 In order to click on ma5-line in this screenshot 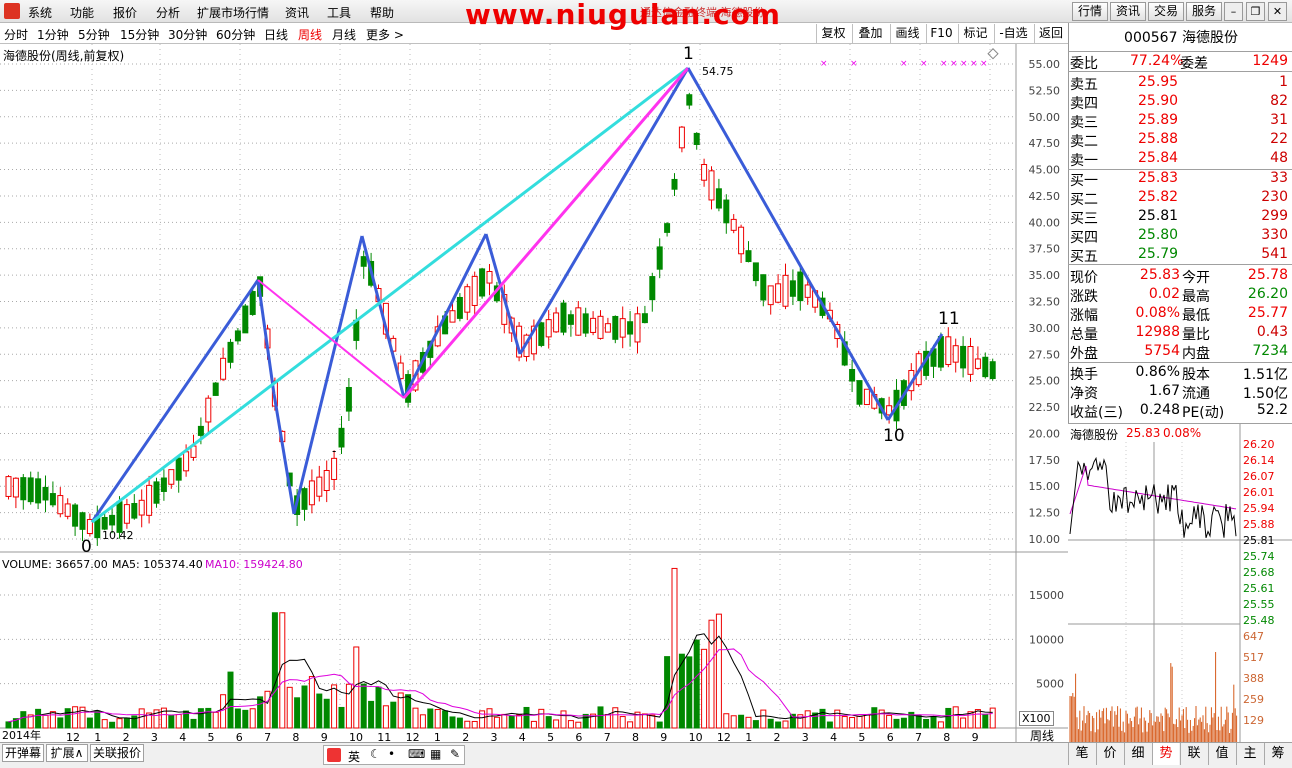, I will do `click(500, 678)`.